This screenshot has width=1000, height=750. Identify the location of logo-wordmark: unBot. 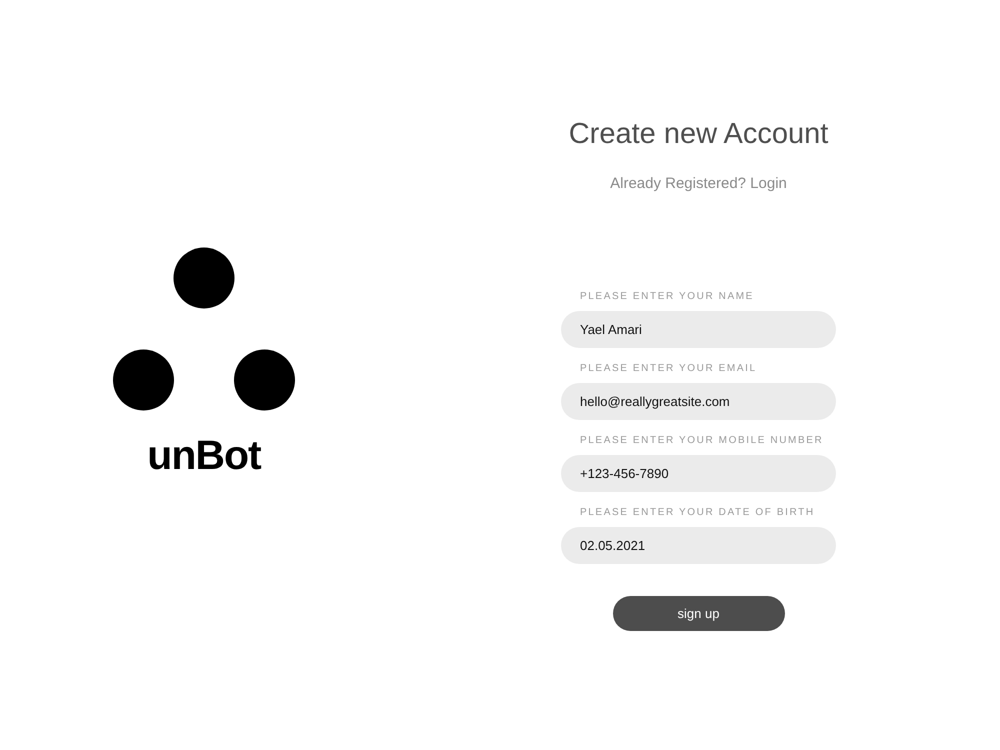
(204, 455).